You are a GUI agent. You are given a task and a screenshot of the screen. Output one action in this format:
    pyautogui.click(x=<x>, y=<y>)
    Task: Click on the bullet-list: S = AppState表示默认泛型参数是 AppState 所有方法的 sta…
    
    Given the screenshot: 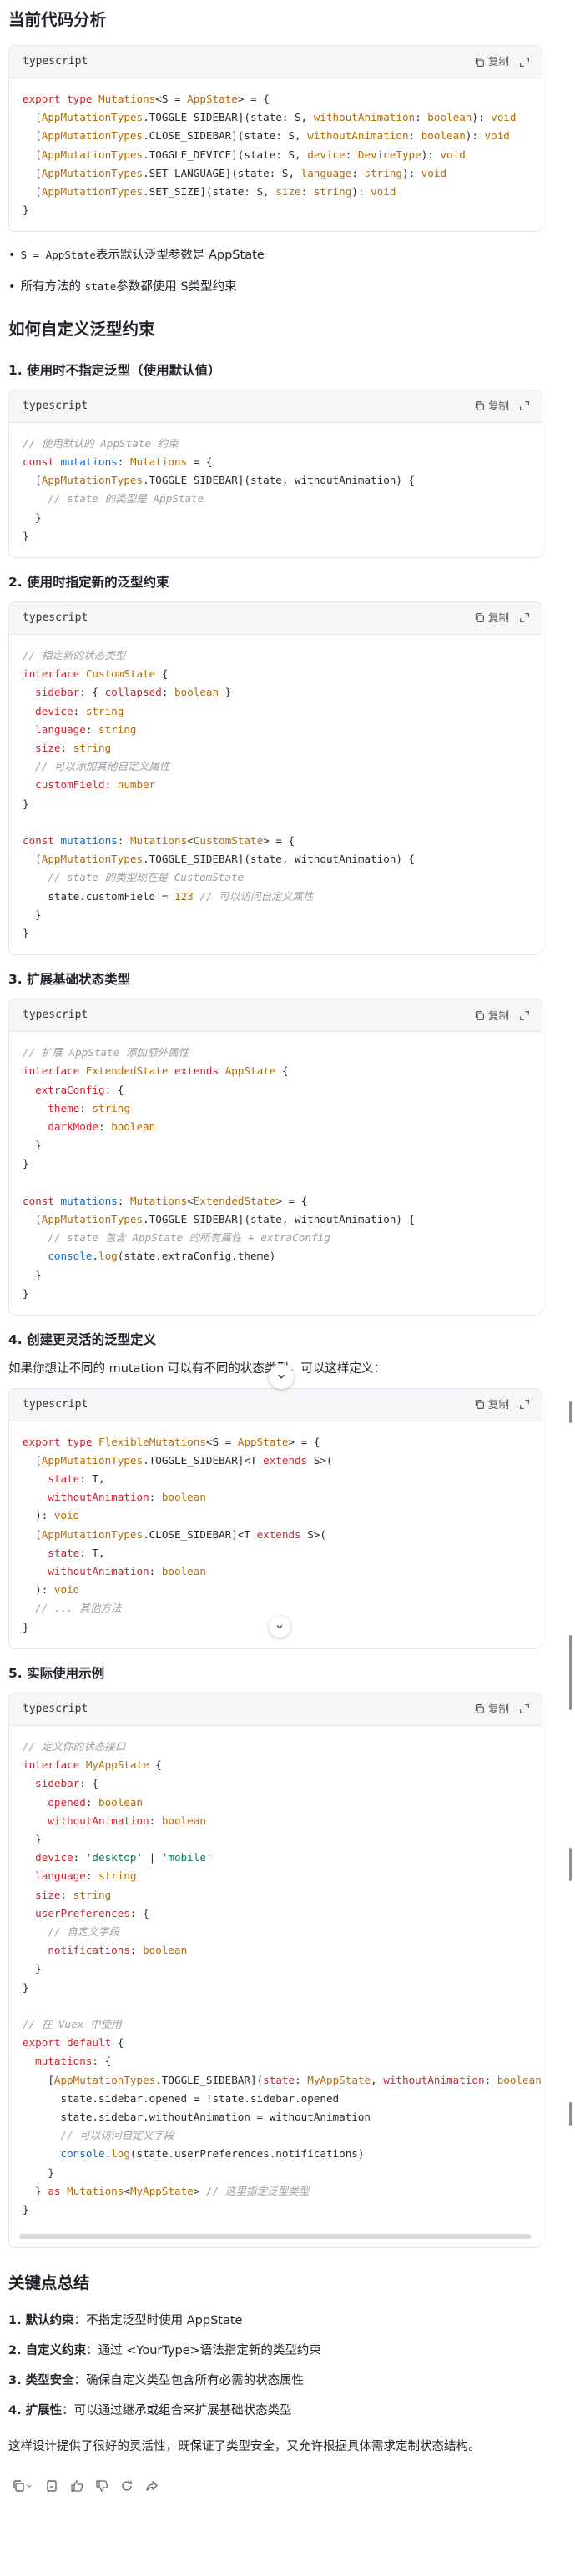 What is the action you would take?
    pyautogui.click(x=275, y=271)
    